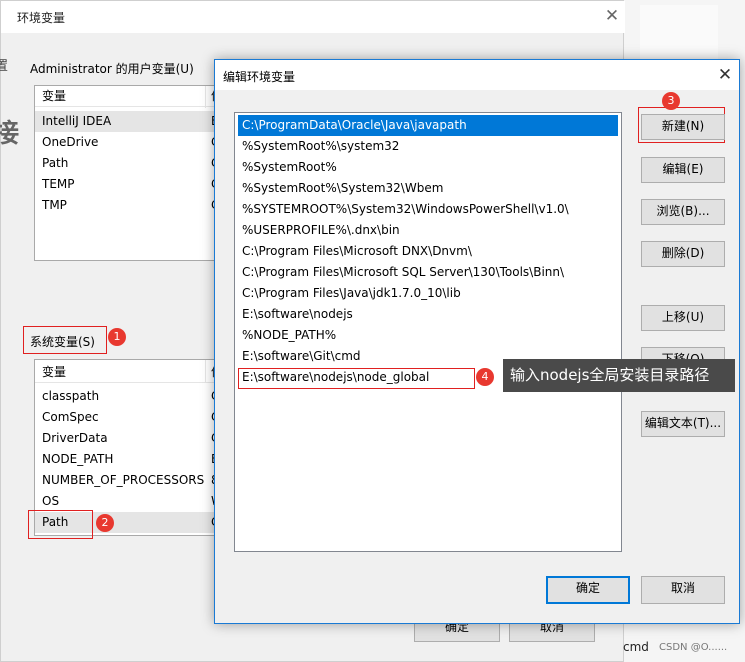 This screenshot has height=662, width=745. What do you see at coordinates (10, 134) in the screenshot?
I see `clipped-text-fragment: 接` at bounding box center [10, 134].